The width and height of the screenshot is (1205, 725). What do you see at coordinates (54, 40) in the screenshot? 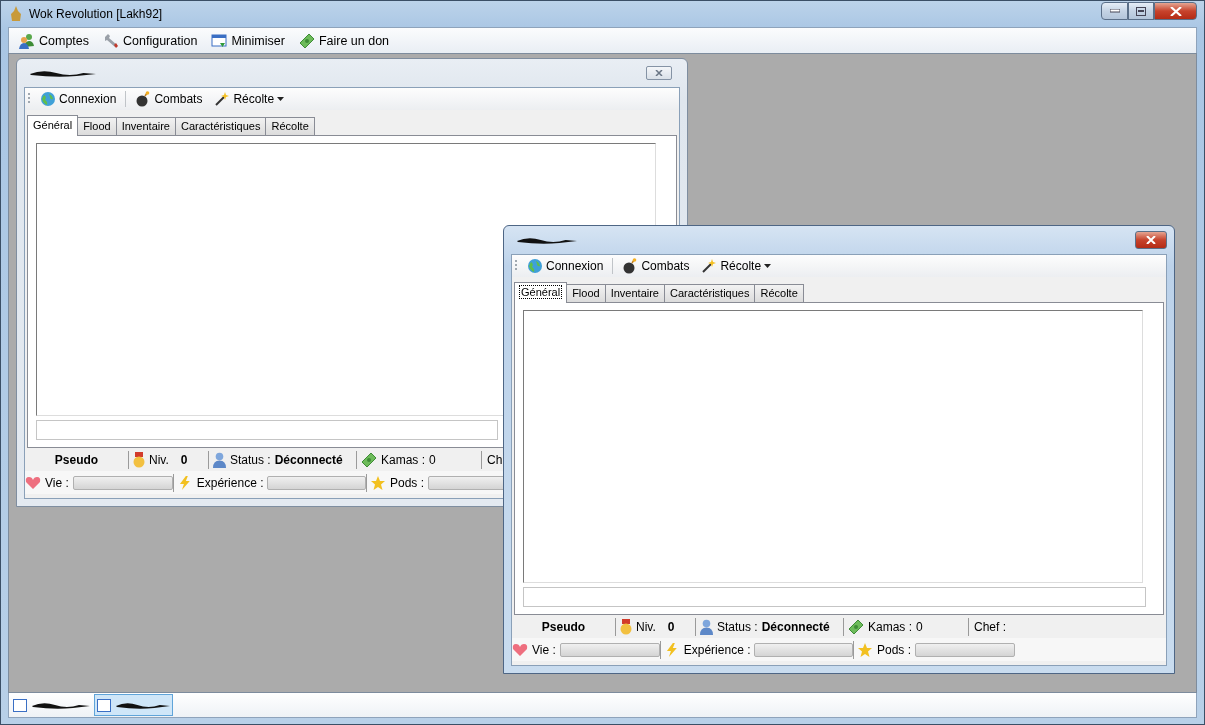
I see `menu-item: Comptes` at bounding box center [54, 40].